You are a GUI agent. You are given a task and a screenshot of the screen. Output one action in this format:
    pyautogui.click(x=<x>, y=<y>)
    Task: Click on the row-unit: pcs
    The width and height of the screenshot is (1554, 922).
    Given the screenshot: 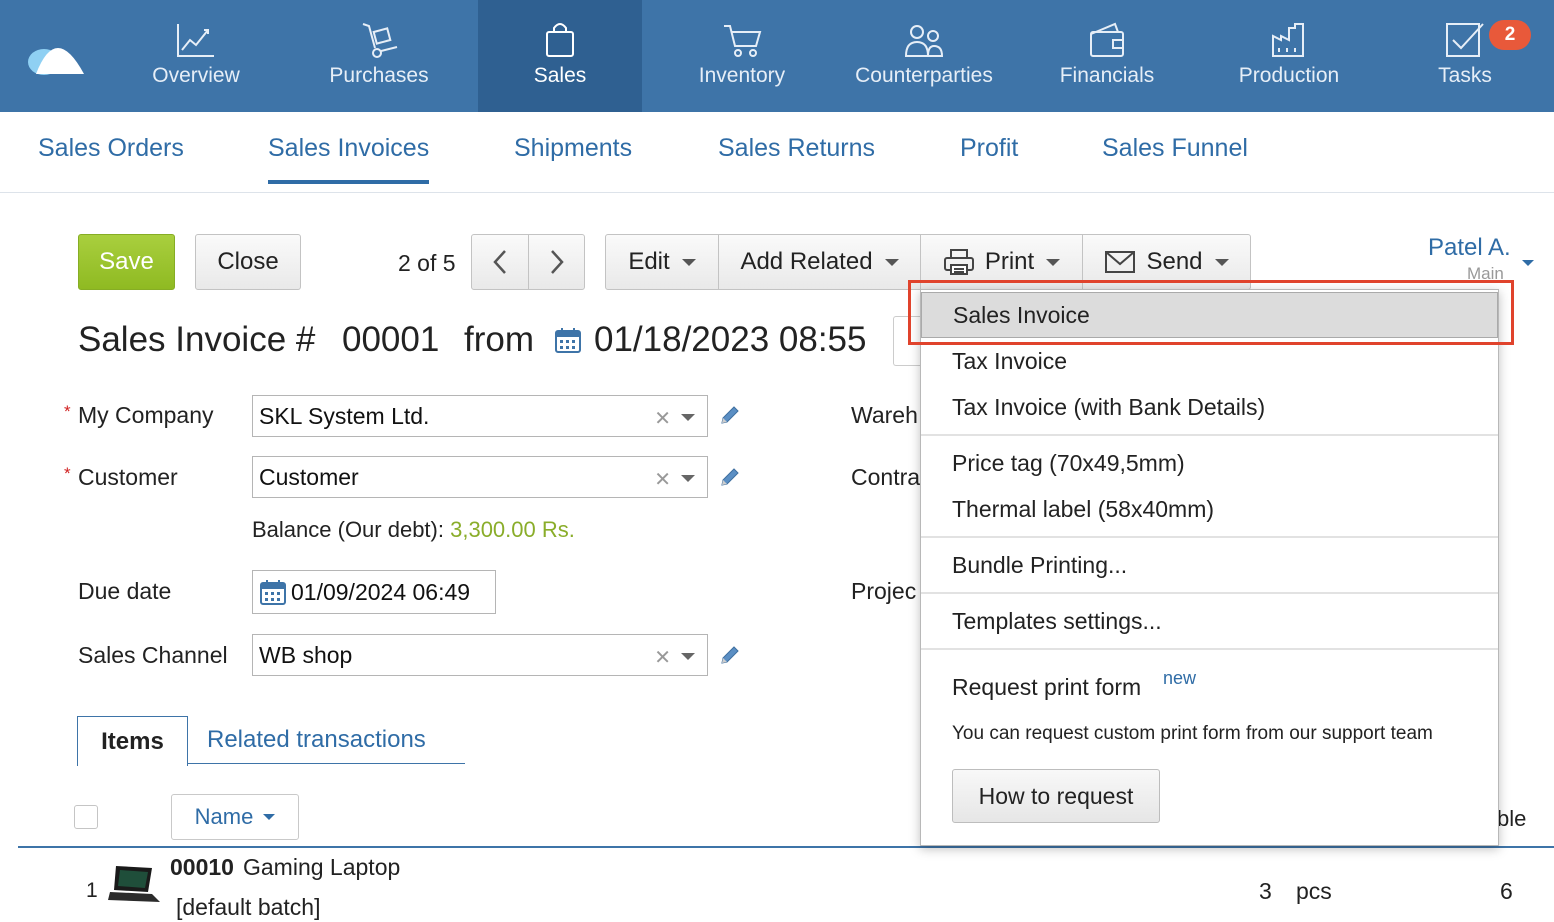 What is the action you would take?
    pyautogui.click(x=1314, y=891)
    